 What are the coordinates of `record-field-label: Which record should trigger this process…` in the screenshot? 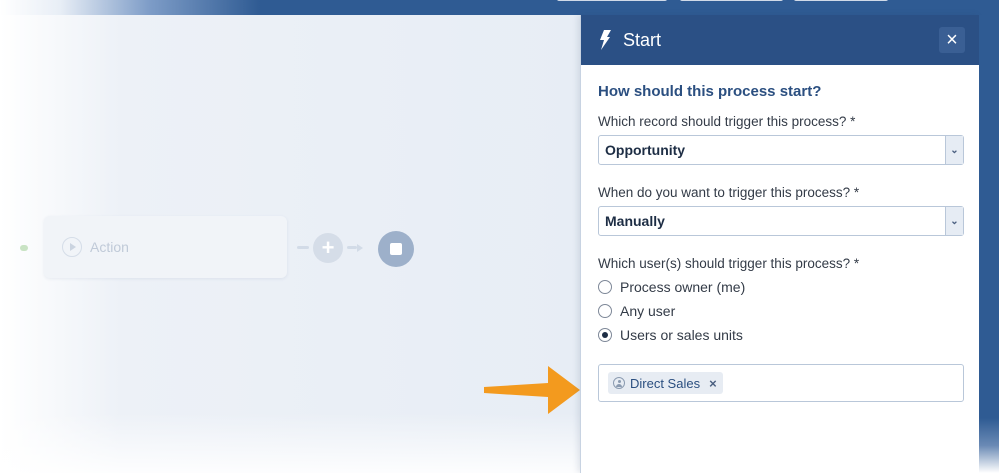 It's located at (727, 121).